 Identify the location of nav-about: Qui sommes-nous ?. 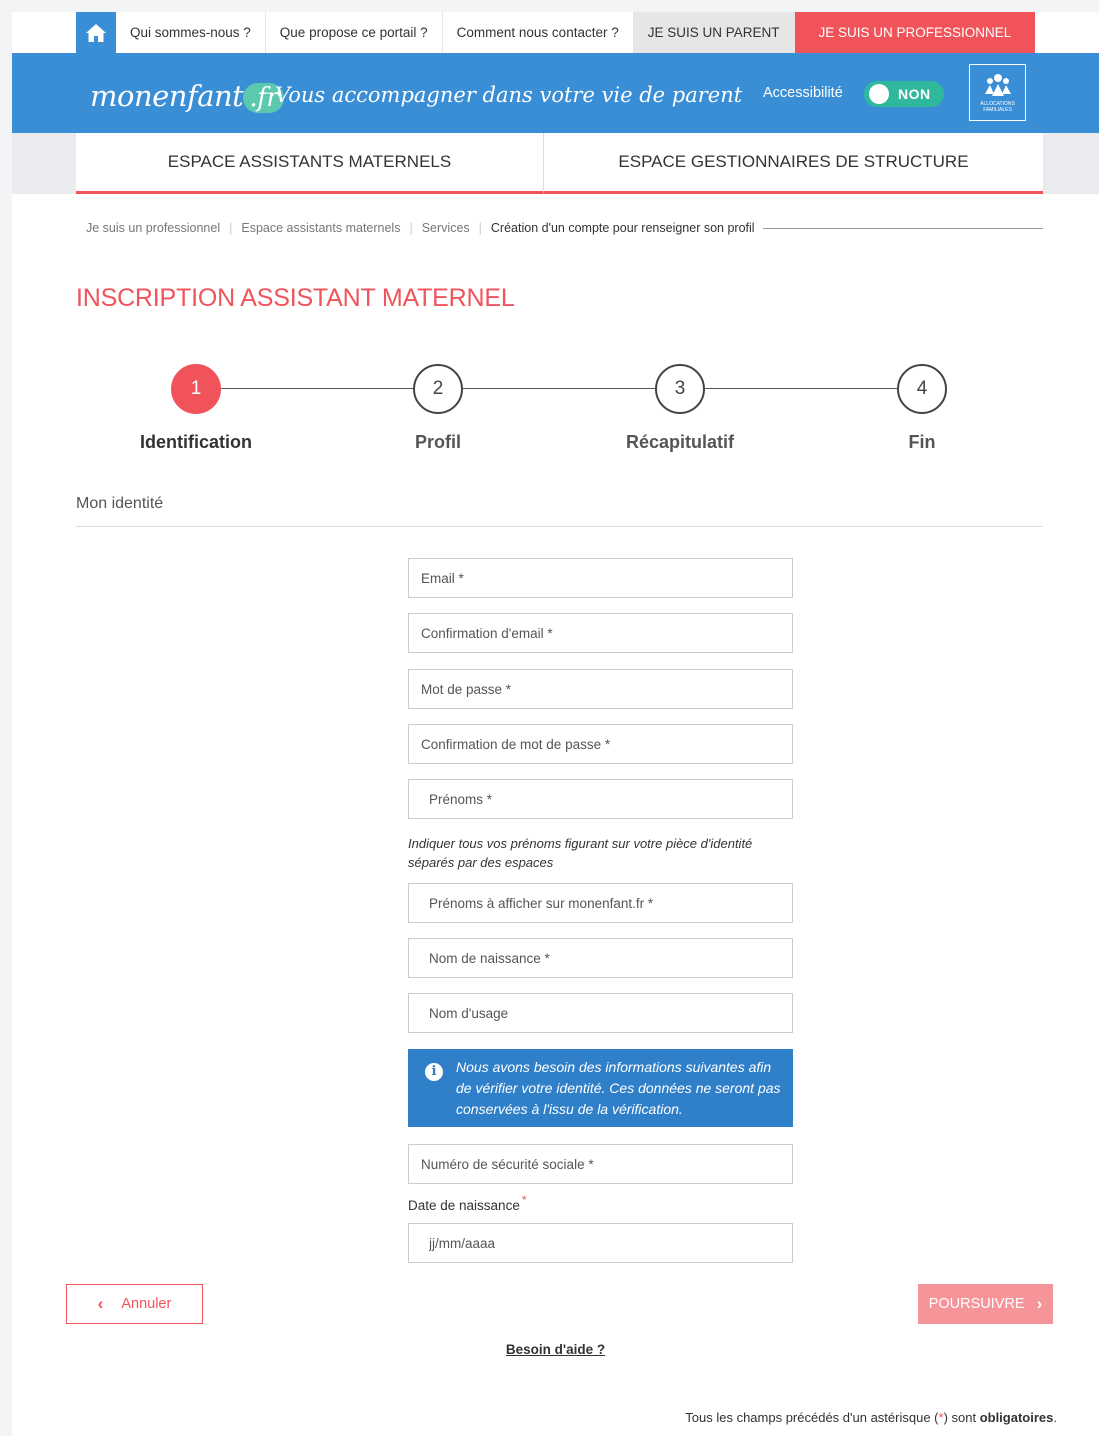
(191, 32).